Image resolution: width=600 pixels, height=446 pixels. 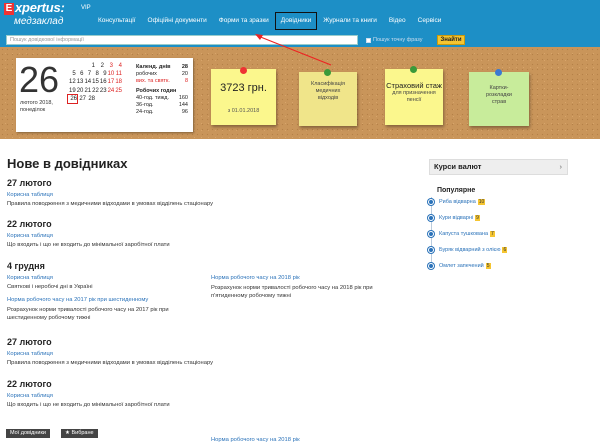 I want to click on sticky-insurance-record: Страховий стаж для призначення пенсії, so click(x=414, y=95).